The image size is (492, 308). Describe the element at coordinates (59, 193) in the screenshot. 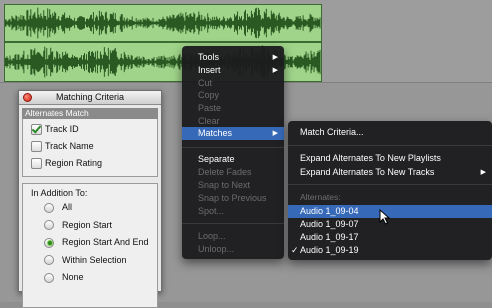

I see `in-addition-label: In Addition To:` at that location.